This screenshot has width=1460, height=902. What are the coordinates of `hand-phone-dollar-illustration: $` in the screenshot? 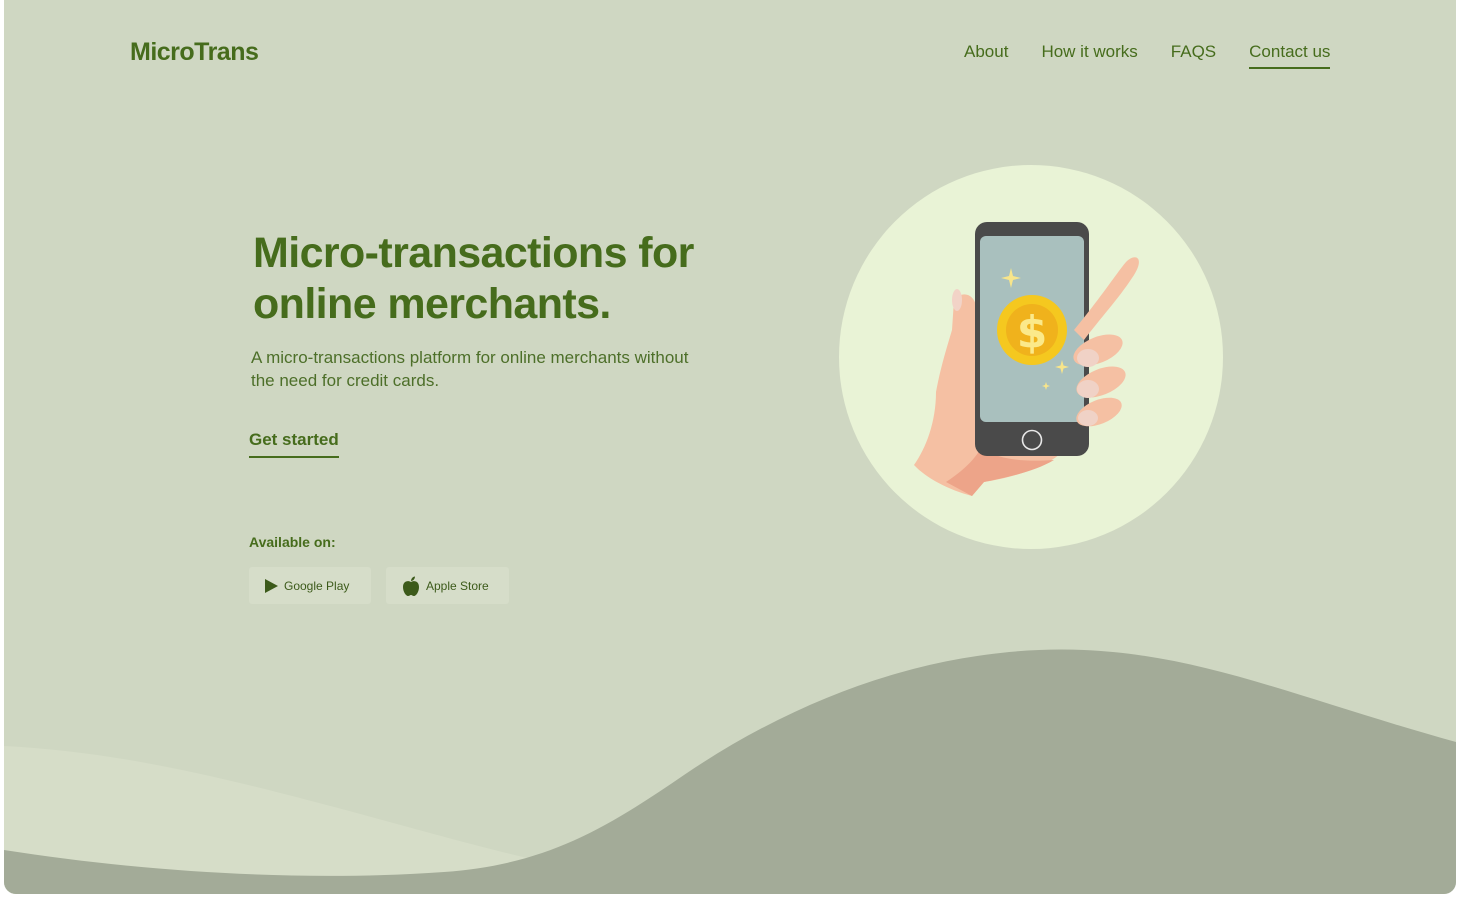 It's located at (1031, 357).